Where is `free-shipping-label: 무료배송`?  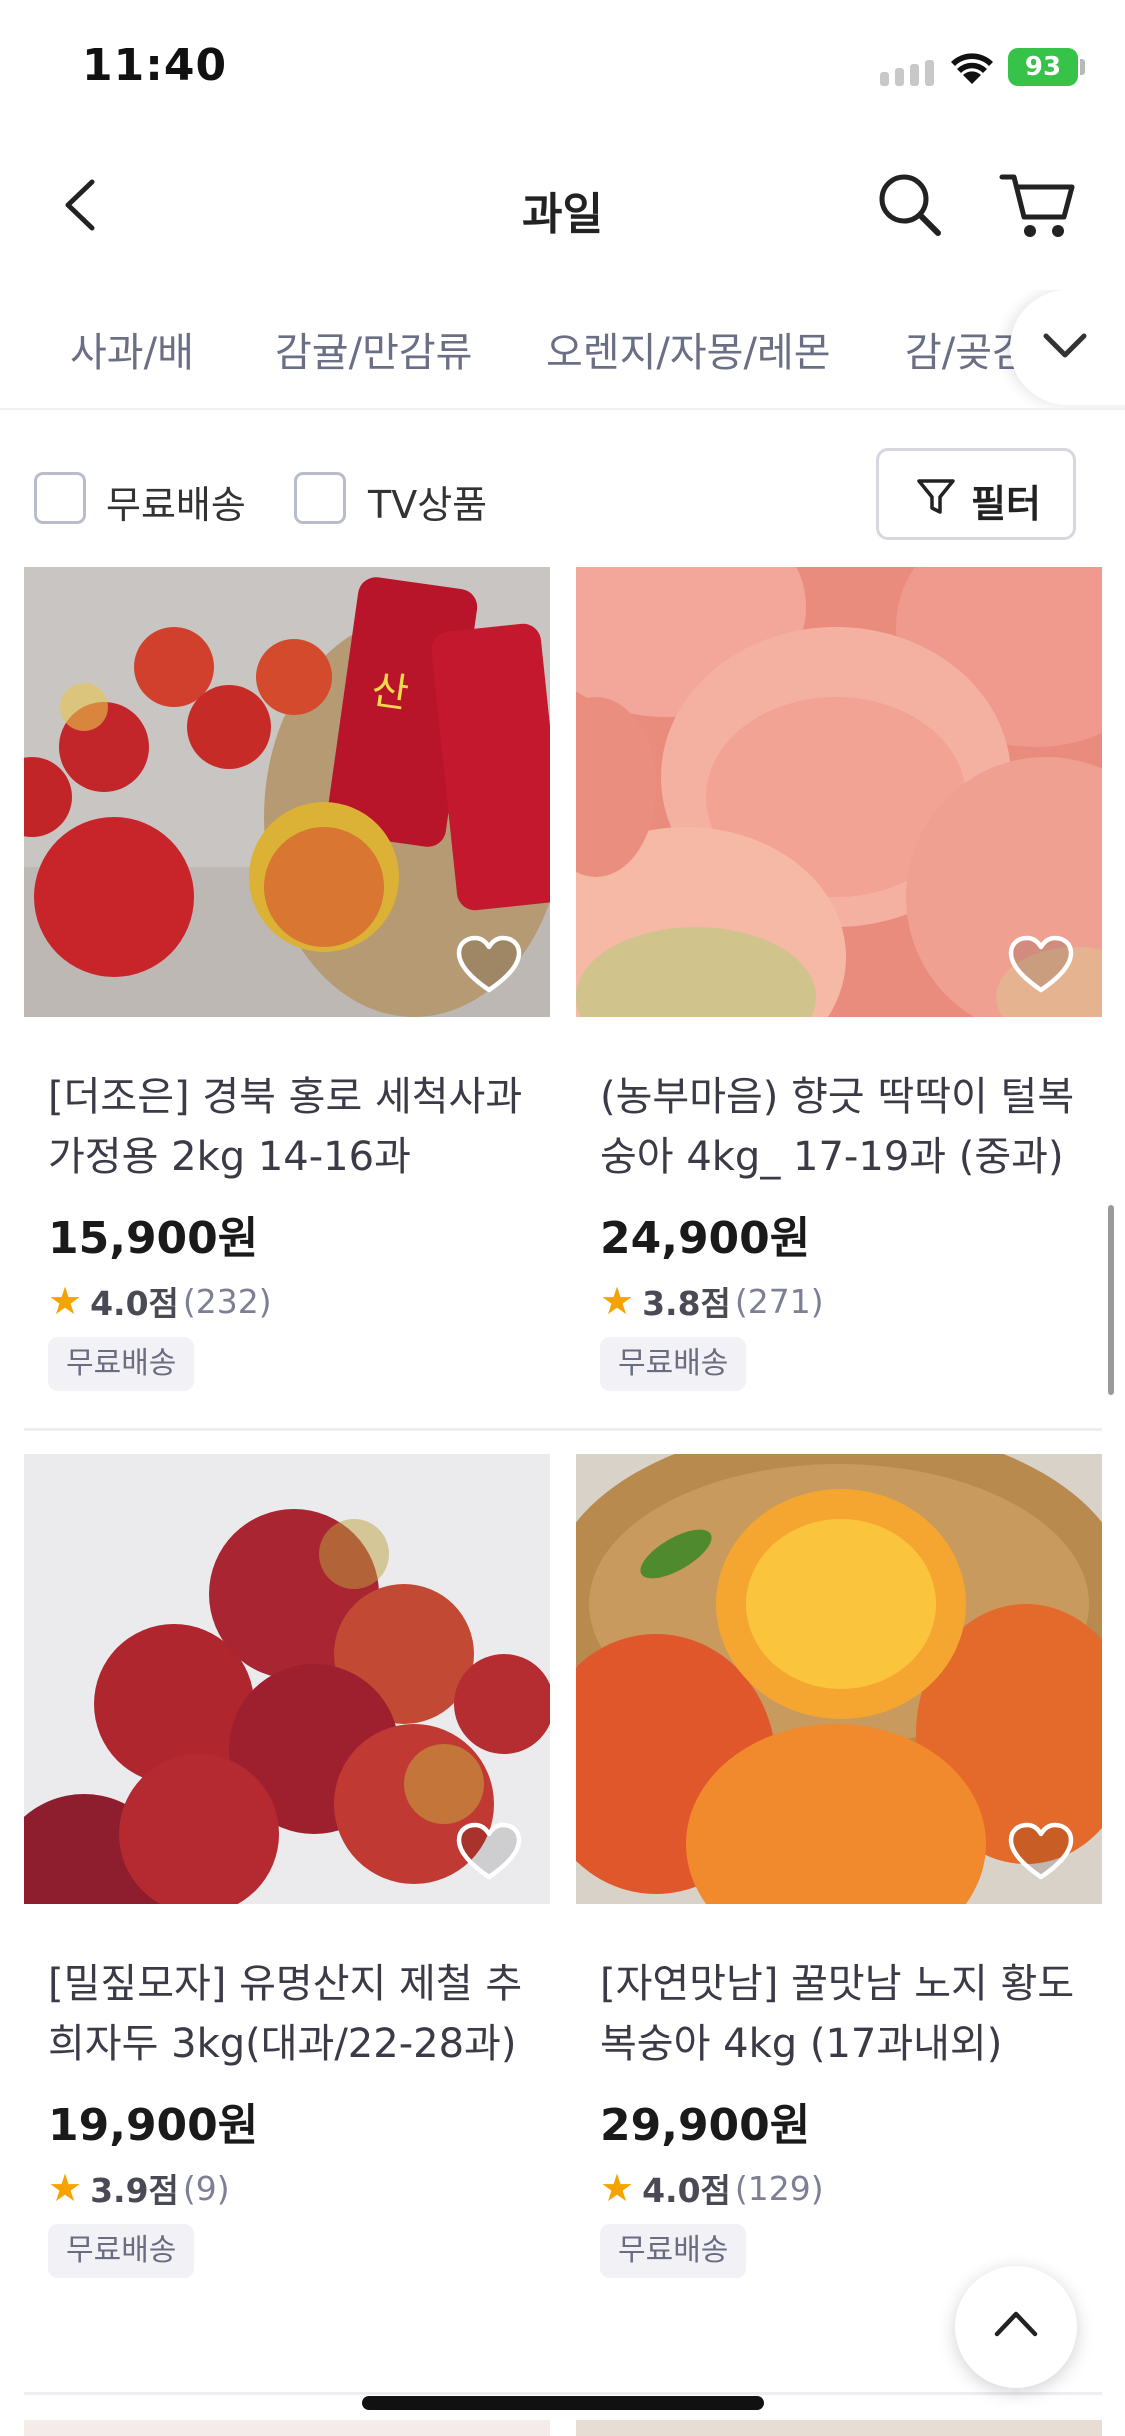
free-shipping-label: 무료배송 is located at coordinates (176, 501).